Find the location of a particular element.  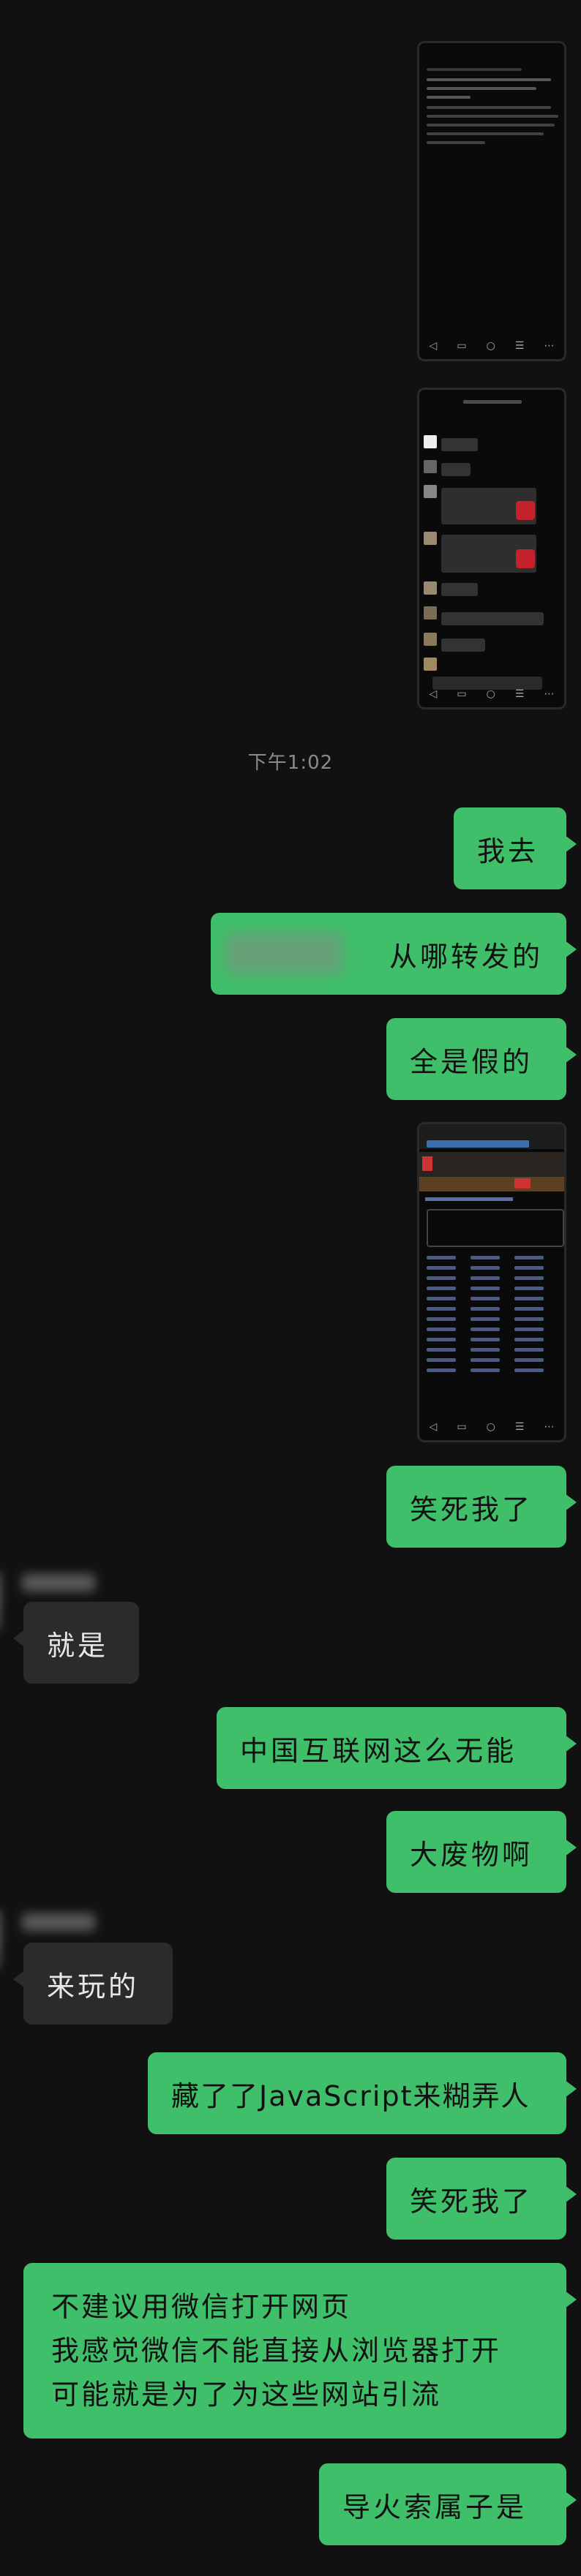

message-text: 藏了了JavaScript来糊弄人 is located at coordinates (351, 2095).